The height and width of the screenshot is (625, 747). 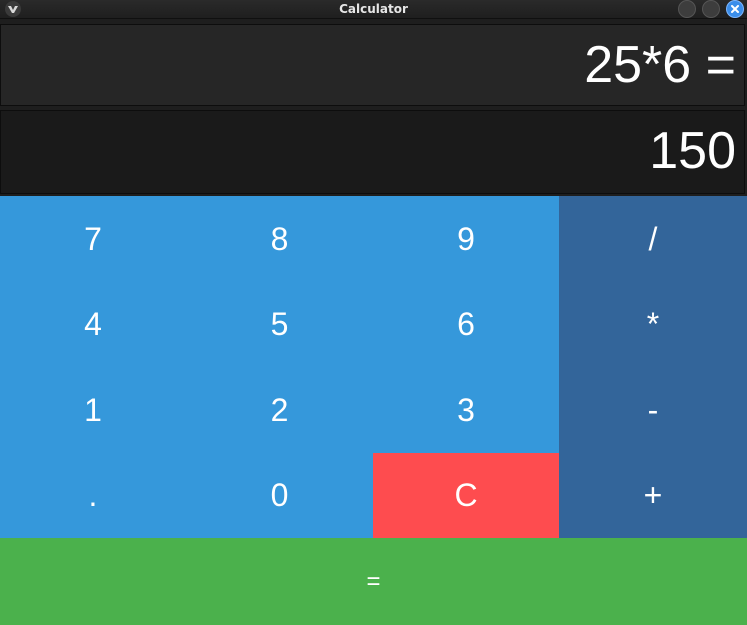 What do you see at coordinates (93, 324) in the screenshot?
I see `key-4: 4` at bounding box center [93, 324].